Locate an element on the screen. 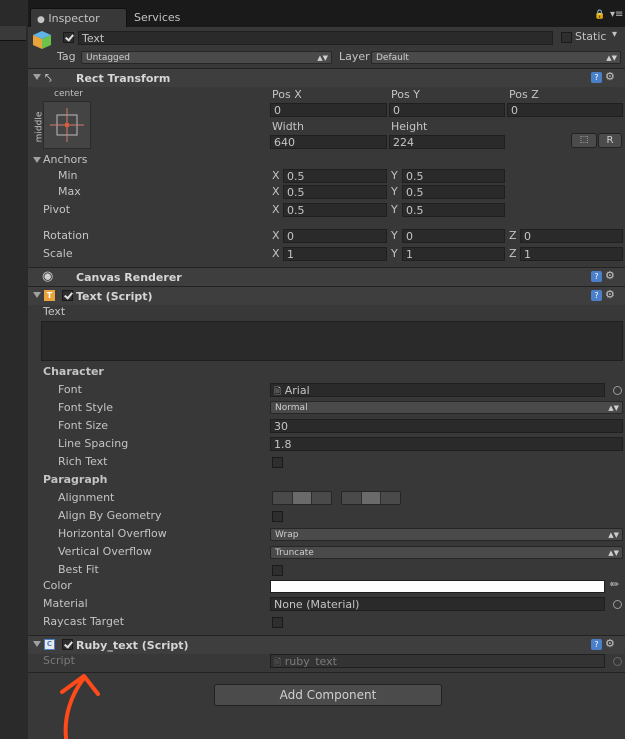 The image size is (625, 739). scale-x-field: 1 is located at coordinates (335, 254).